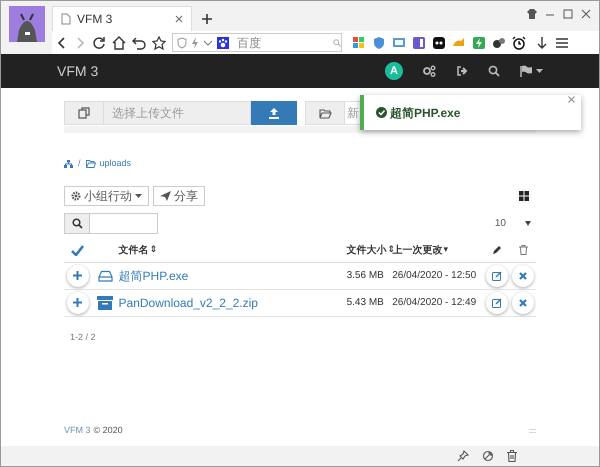 Image resolution: width=600 pixels, height=467 pixels. I want to click on item-count: 1-2 / 2, so click(83, 337).